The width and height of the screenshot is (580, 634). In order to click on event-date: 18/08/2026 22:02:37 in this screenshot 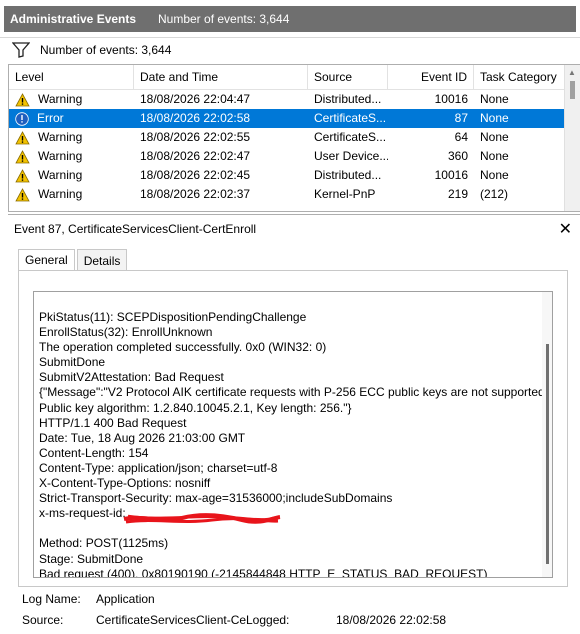, I will do `click(195, 194)`.